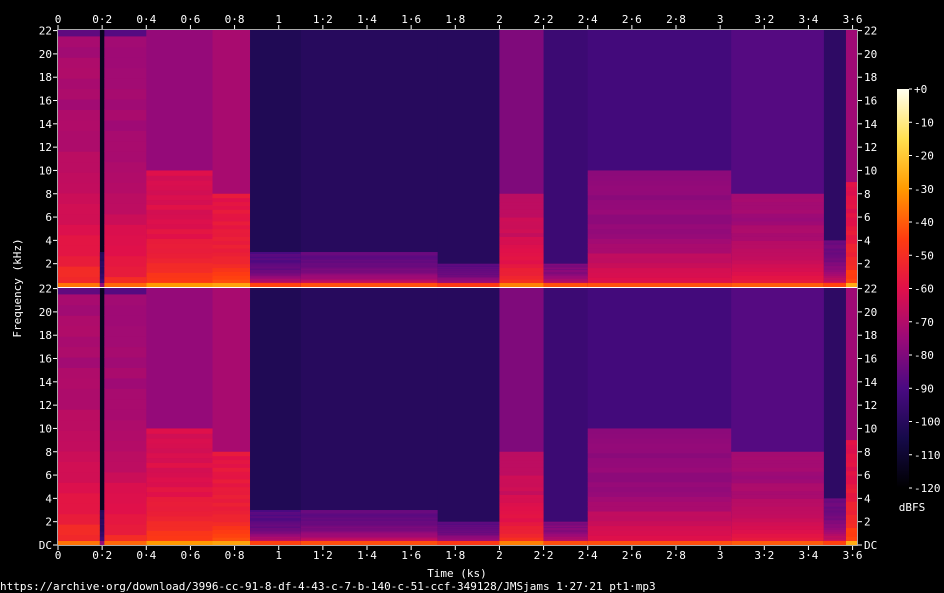 This screenshot has height=593, width=944. What do you see at coordinates (870, 54) in the screenshot?
I see `y-tick-label: 20` at bounding box center [870, 54].